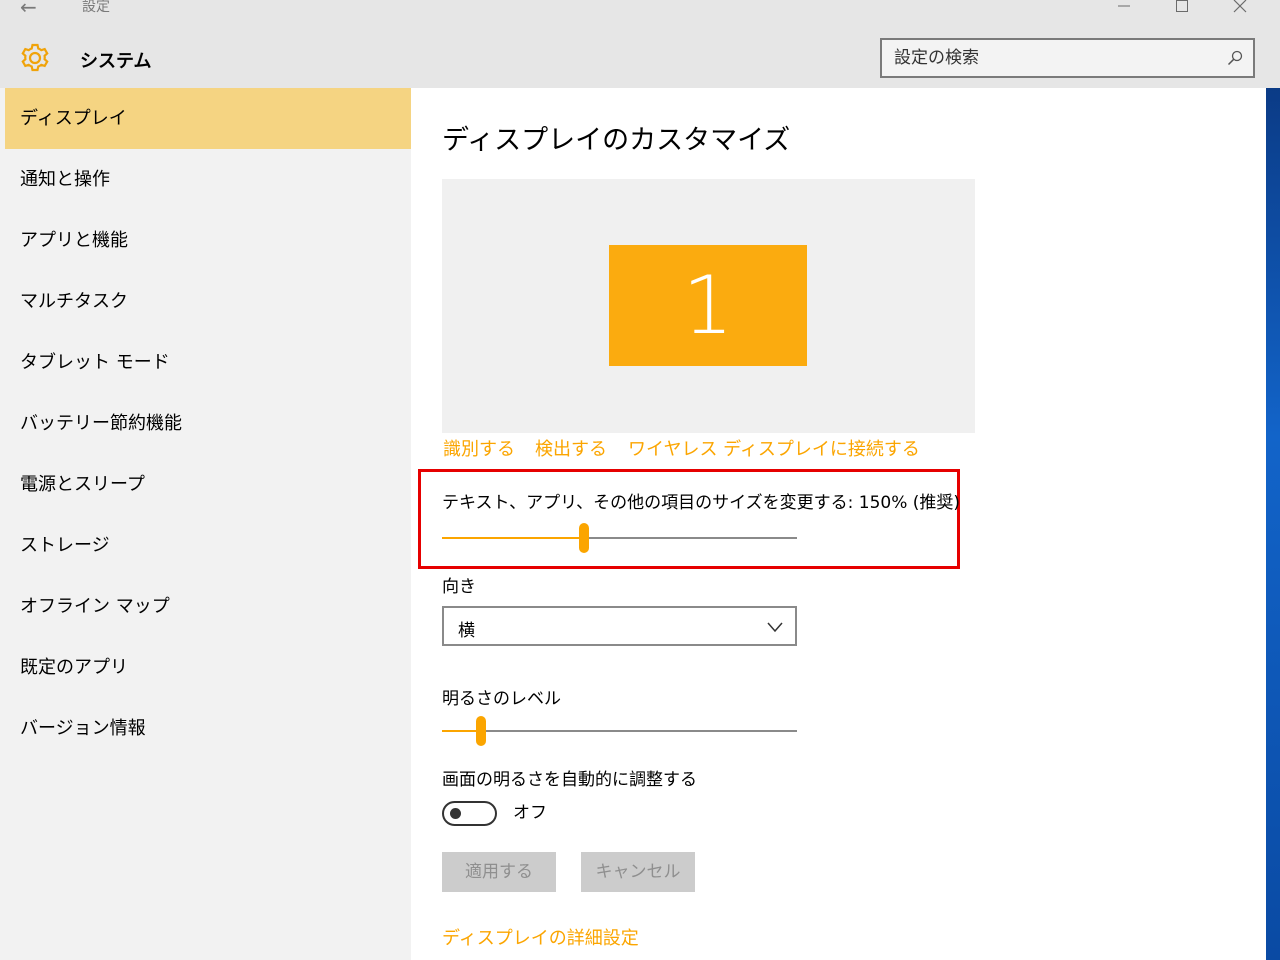 This screenshot has height=960, width=1280. I want to click on detect-link: 検出する, so click(571, 450).